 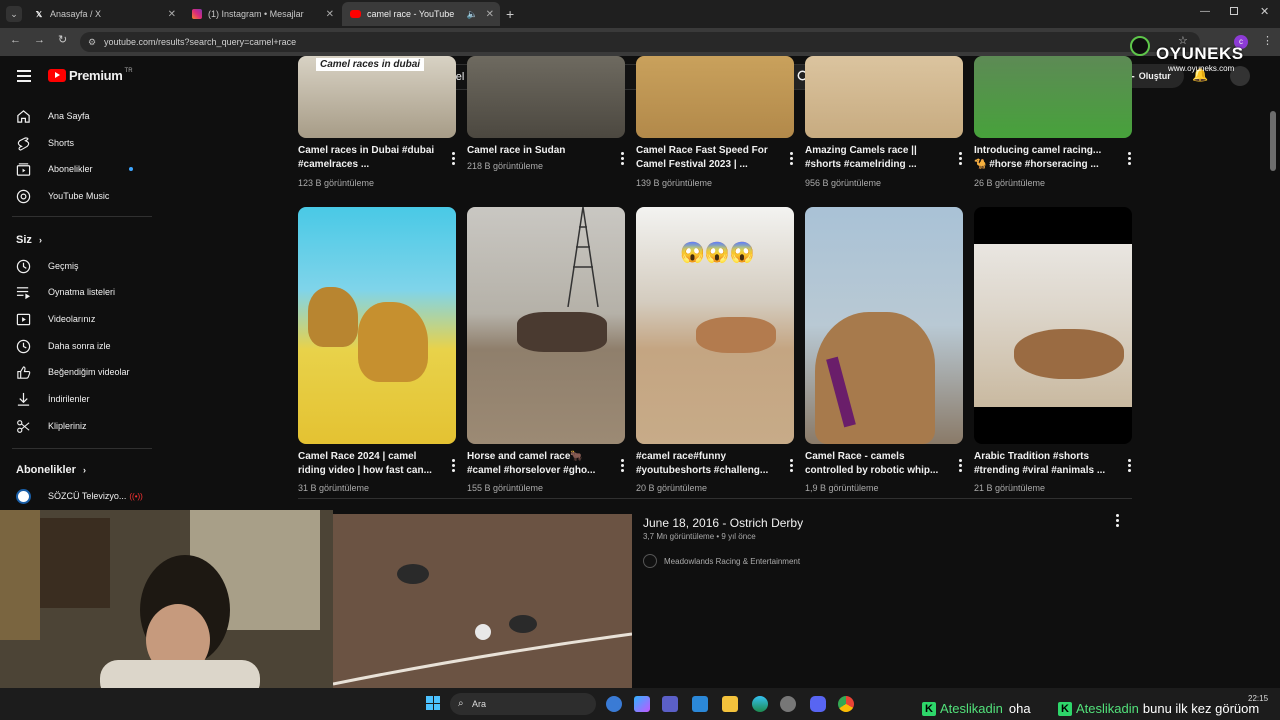 I want to click on back-icon: ←, so click(x=15, y=40).